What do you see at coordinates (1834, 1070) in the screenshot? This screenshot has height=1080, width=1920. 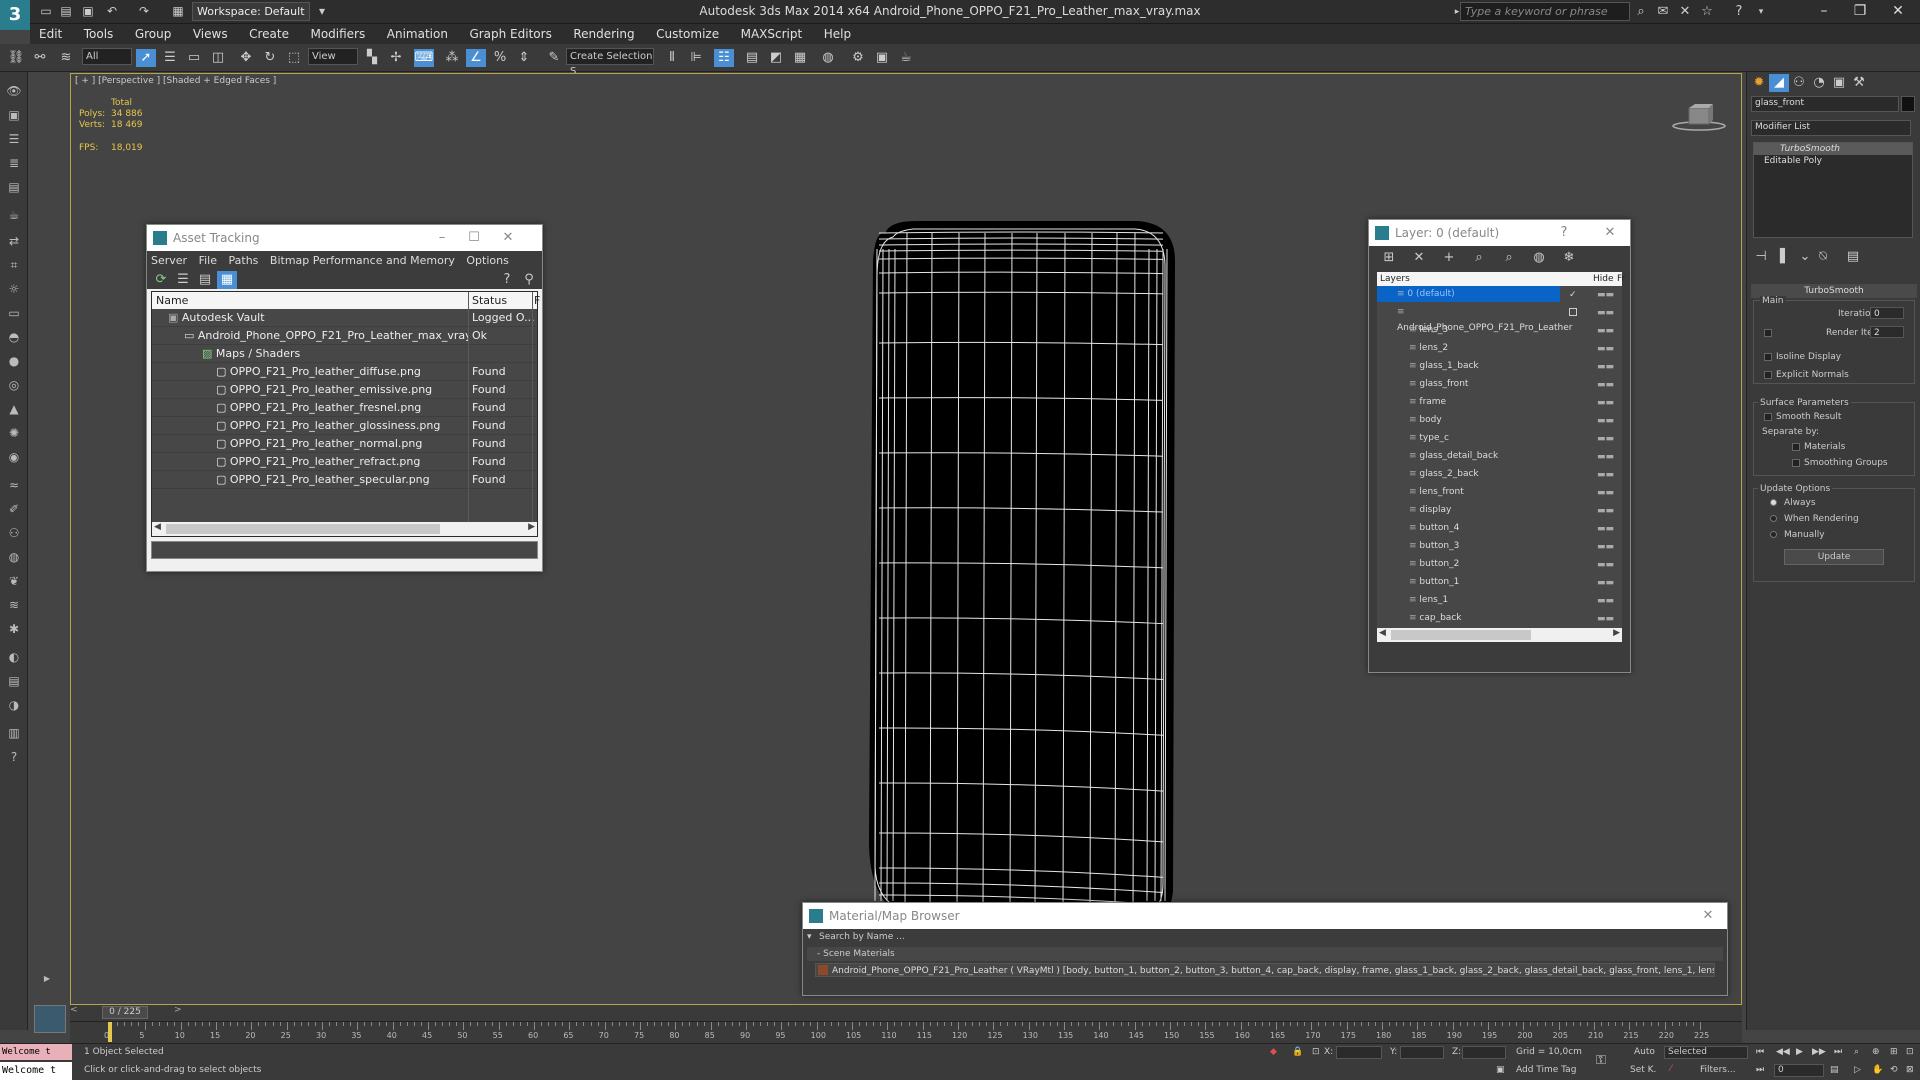 I see `time-config-icon: ▤` at bounding box center [1834, 1070].